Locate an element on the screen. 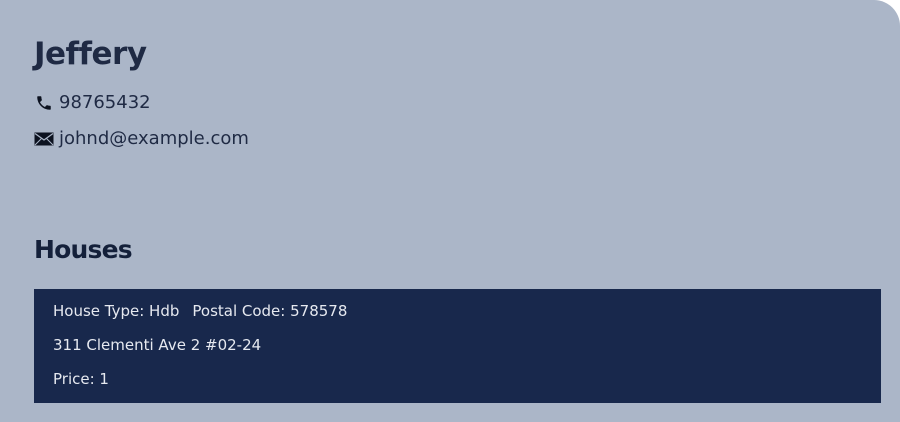 This screenshot has width=900, height=422. postal-code: Postal Code: 578578 is located at coordinates (270, 311).